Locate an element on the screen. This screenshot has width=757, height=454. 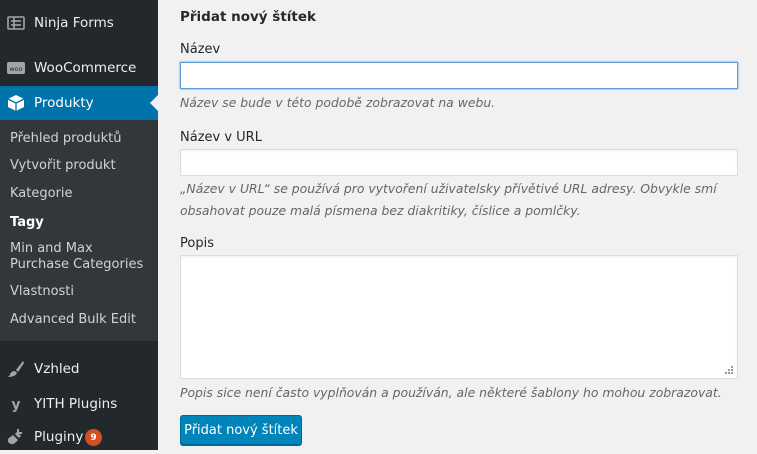
name-label: Název is located at coordinates (200, 49).